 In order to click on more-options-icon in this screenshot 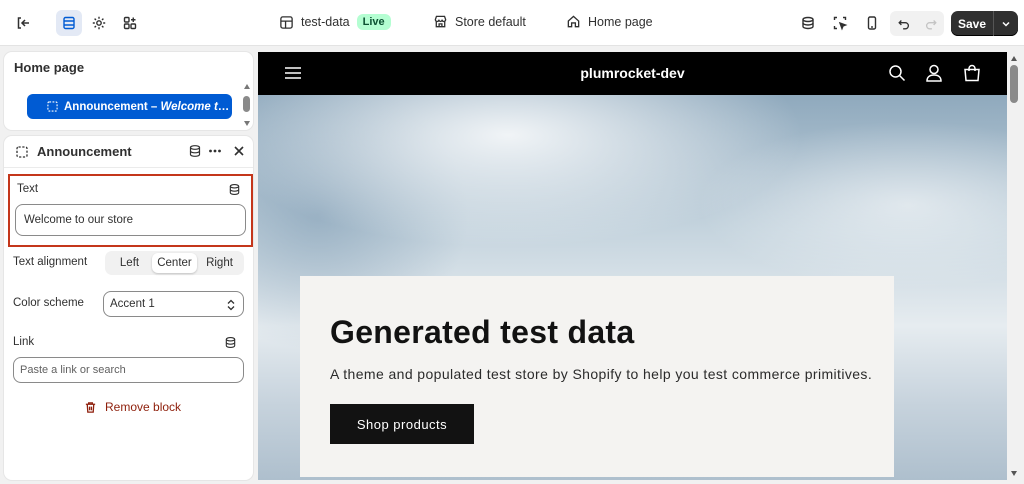, I will do `click(215, 151)`.